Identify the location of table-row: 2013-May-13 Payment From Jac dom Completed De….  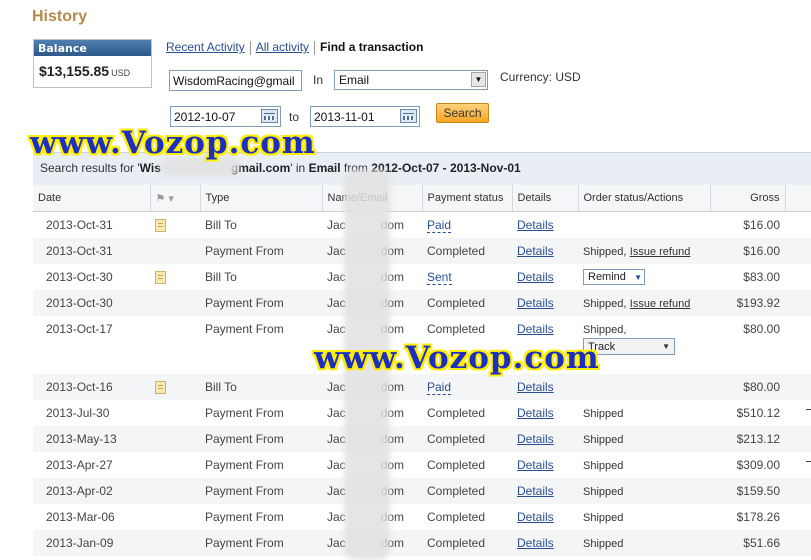
(422, 439).